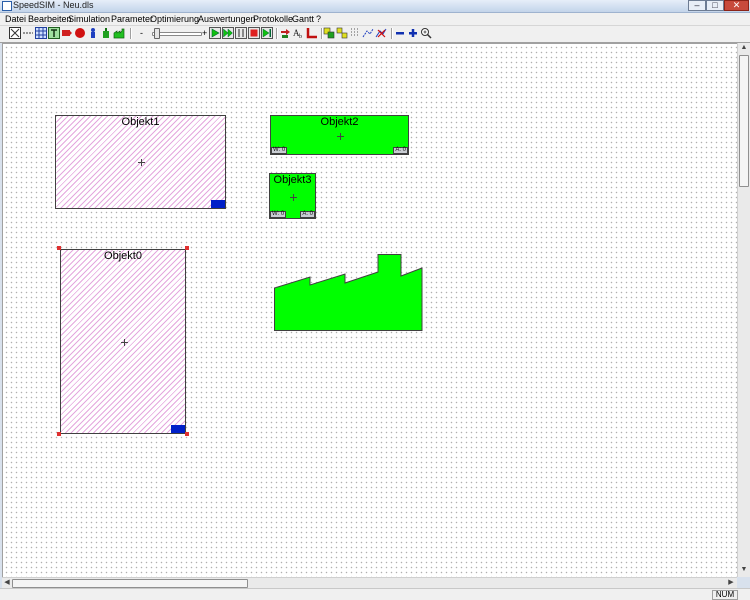  Describe the element at coordinates (132, 19) in the screenshot. I see `menu-parameter: Parameter` at that location.